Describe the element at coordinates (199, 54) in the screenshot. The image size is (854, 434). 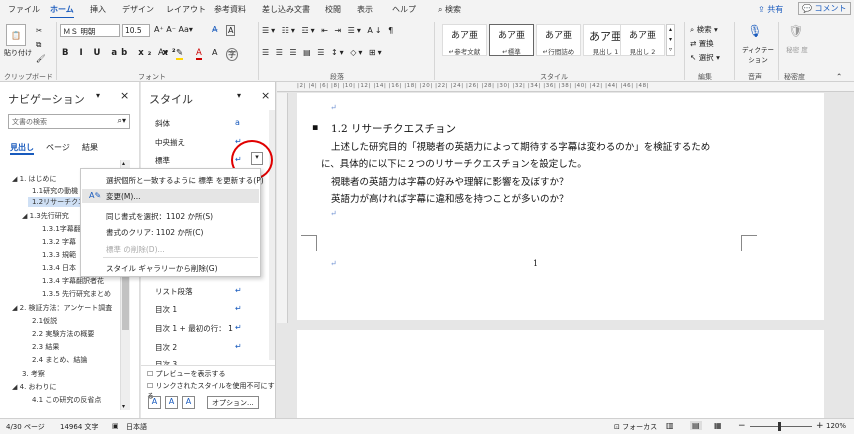
I see `font-color-icon: A` at that location.